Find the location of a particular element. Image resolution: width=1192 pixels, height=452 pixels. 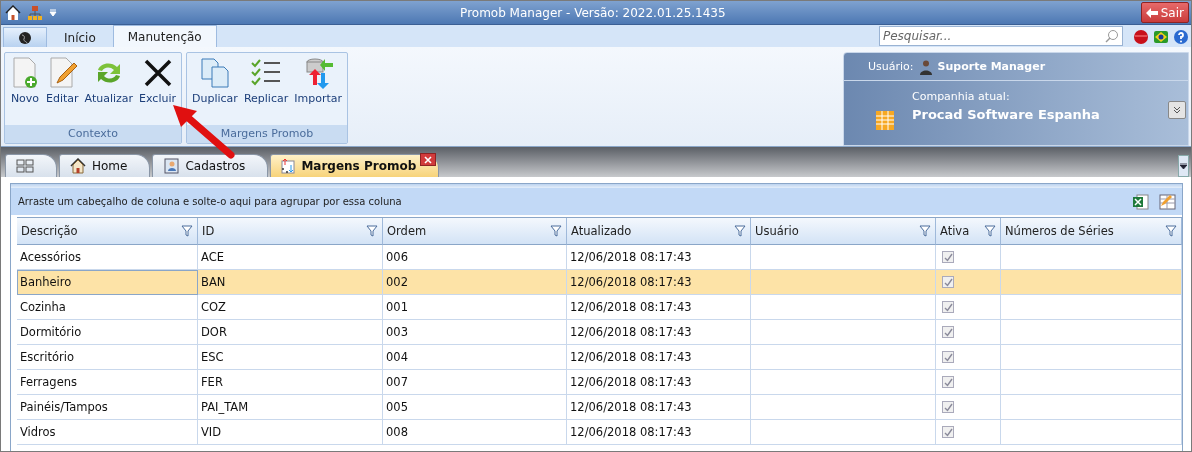

table-cell: DOR is located at coordinates (290, 332).